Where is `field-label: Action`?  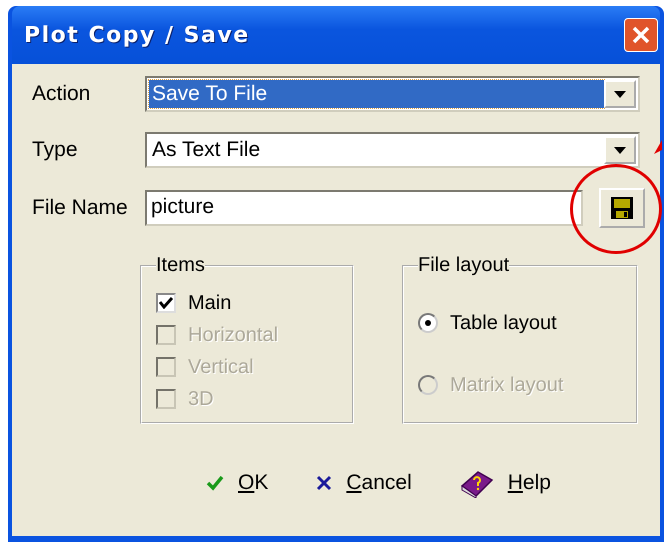 field-label: Action is located at coordinates (62, 94).